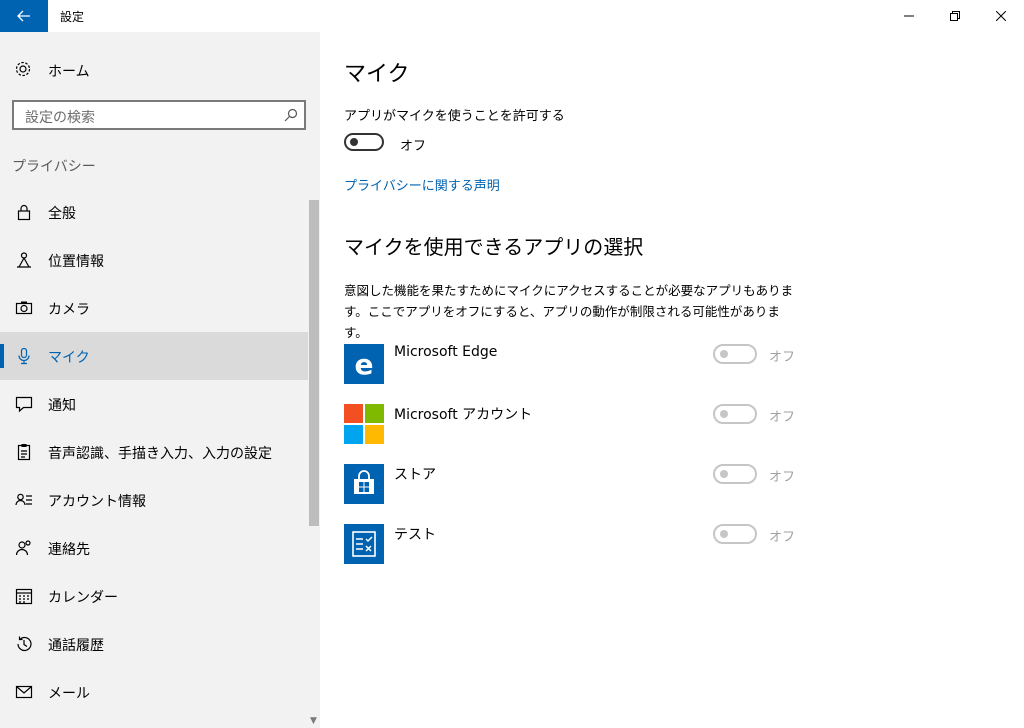  Describe the element at coordinates (24, 452) in the screenshot. I see `clipboard-icon` at that location.